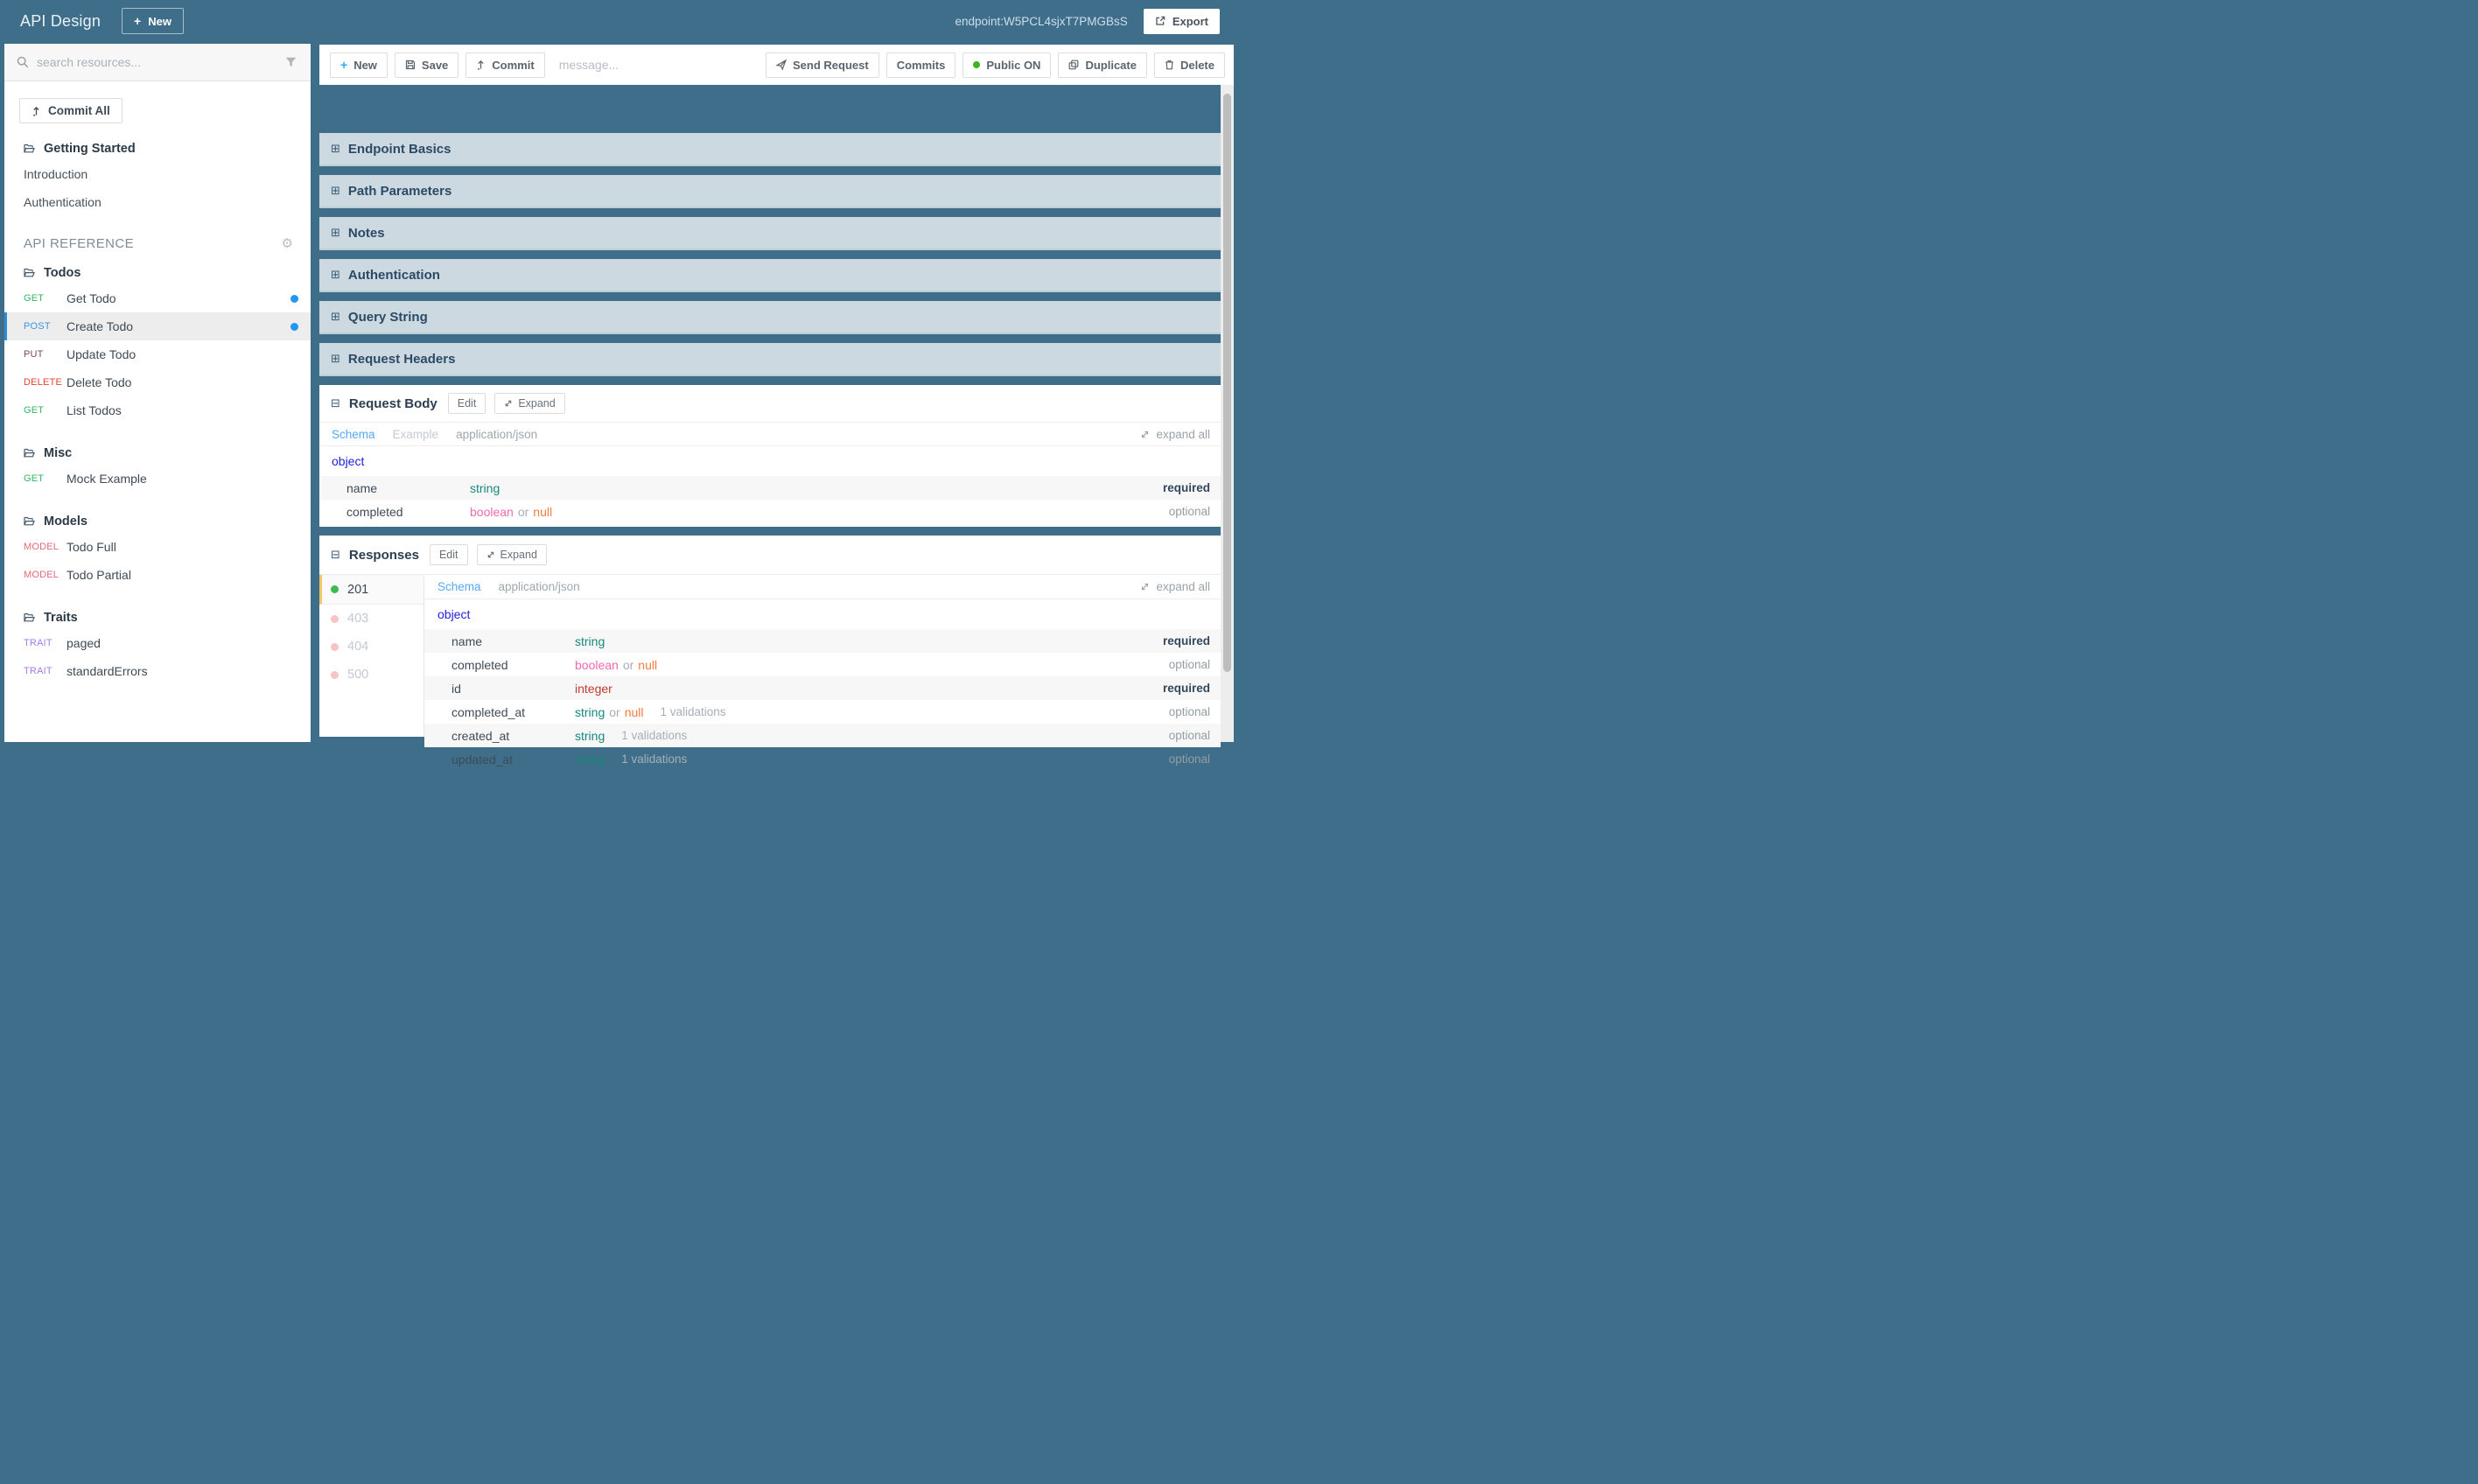 The height and width of the screenshot is (1484, 2478). Describe the element at coordinates (371, 647) in the screenshot. I see `status-code-404: 404` at that location.